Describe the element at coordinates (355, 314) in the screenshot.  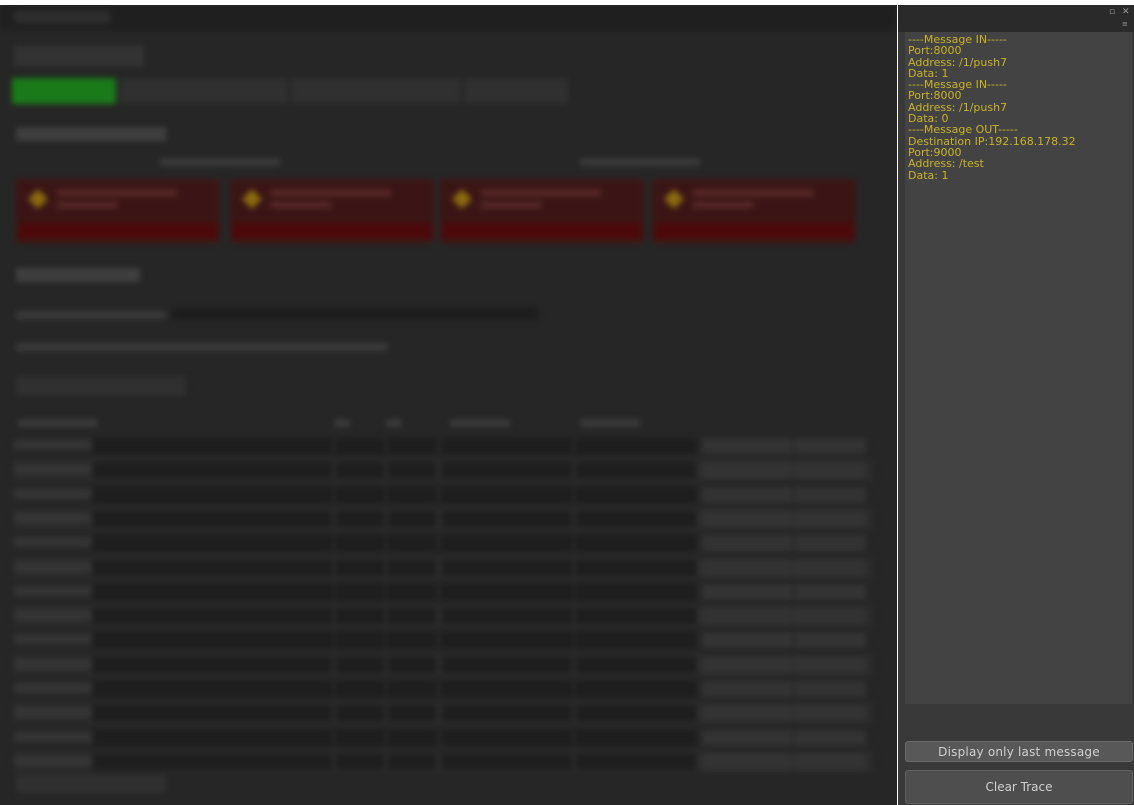
I see `mapping-field` at that location.